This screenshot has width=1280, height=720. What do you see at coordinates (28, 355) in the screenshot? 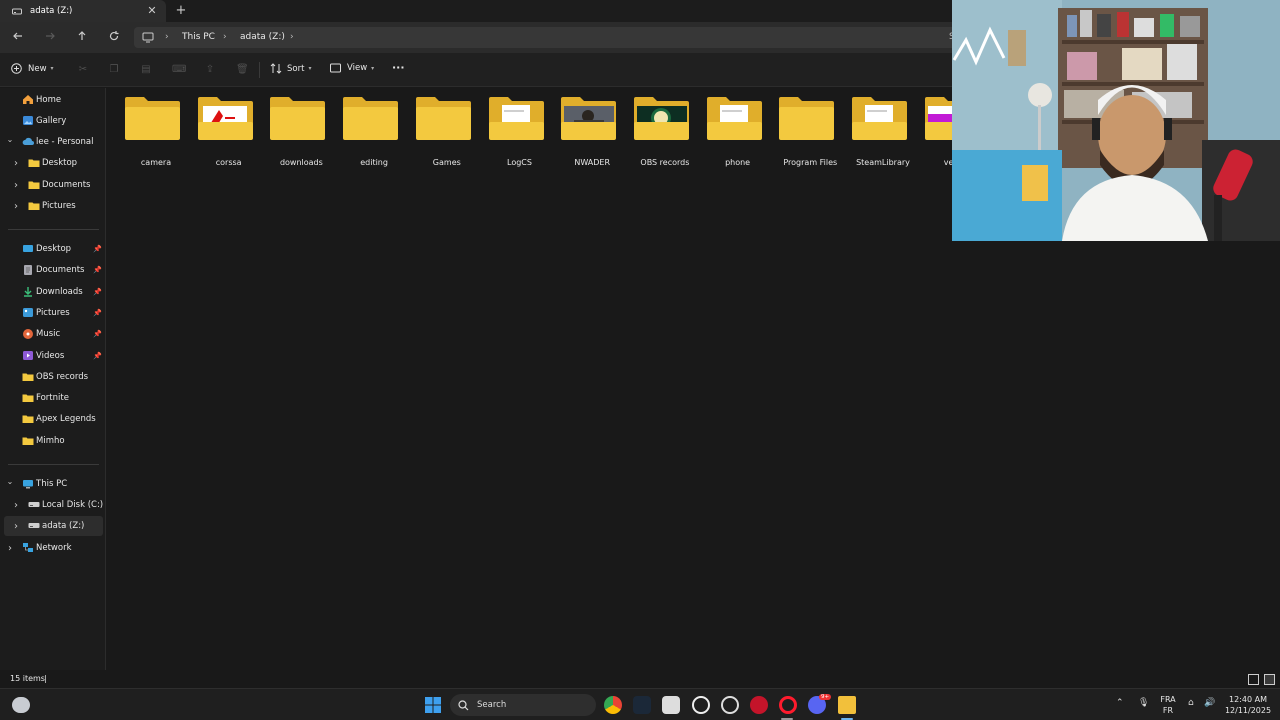
I see `videos-icon` at bounding box center [28, 355].